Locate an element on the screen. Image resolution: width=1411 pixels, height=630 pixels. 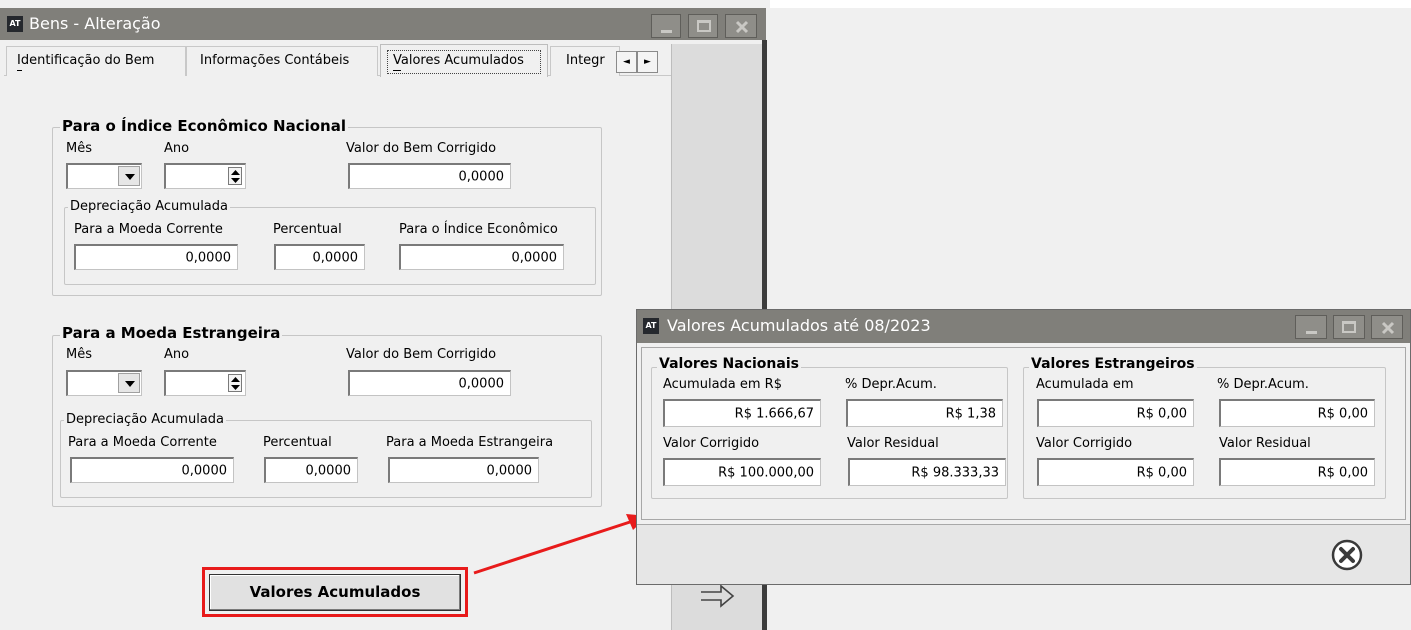
depr-field: R$ 0,00 is located at coordinates (1297, 413).